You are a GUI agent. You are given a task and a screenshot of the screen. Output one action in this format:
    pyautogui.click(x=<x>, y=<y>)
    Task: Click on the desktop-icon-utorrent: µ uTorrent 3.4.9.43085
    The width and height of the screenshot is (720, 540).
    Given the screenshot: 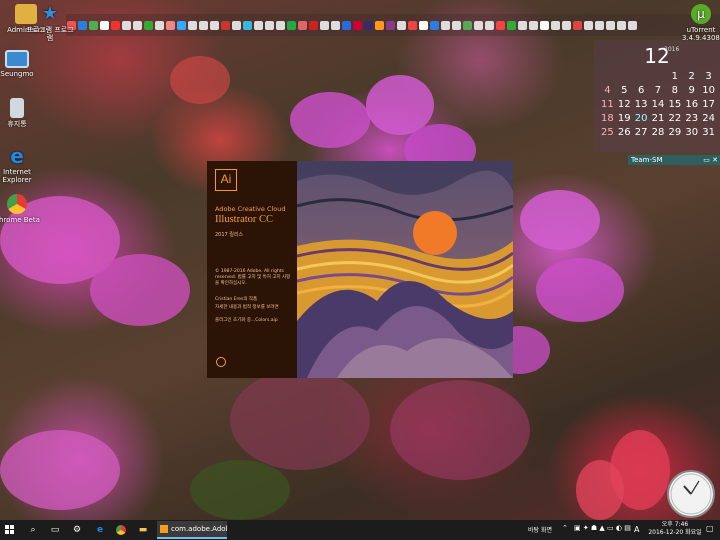 What is the action you would take?
    pyautogui.click(x=701, y=23)
    